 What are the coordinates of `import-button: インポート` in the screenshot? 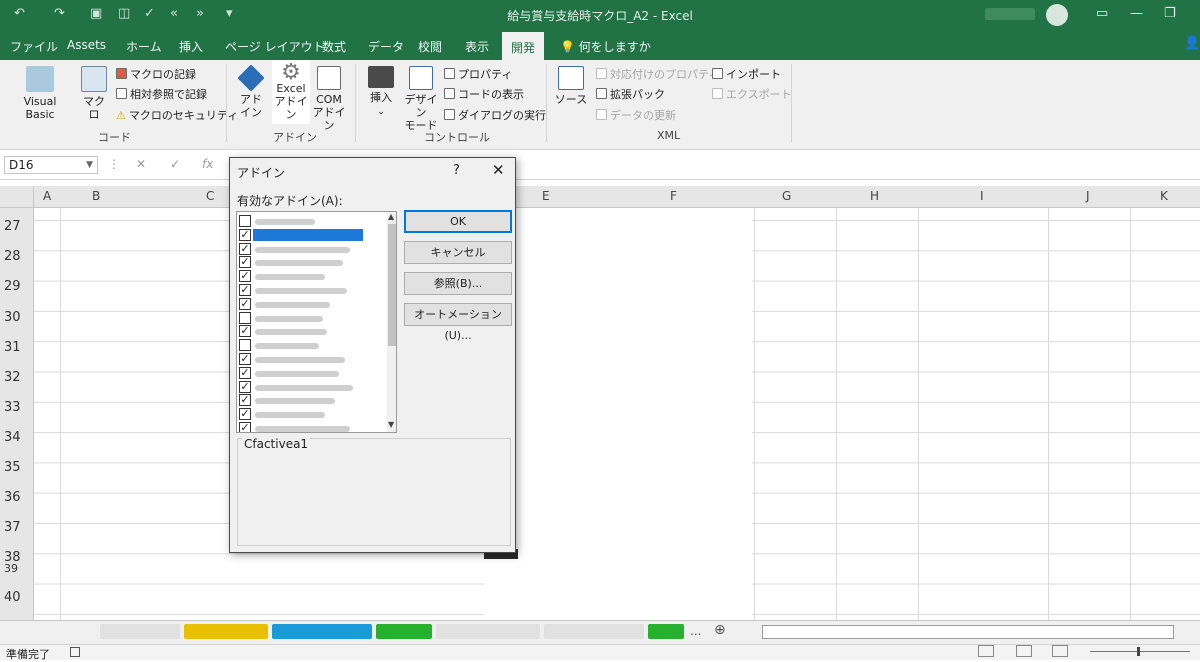 It's located at (746, 74).